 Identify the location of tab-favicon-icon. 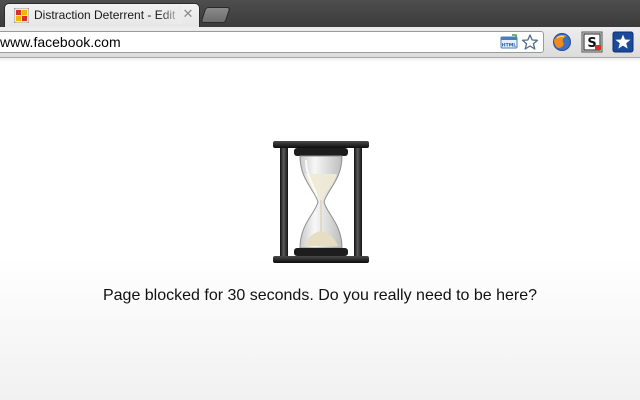
(21, 15).